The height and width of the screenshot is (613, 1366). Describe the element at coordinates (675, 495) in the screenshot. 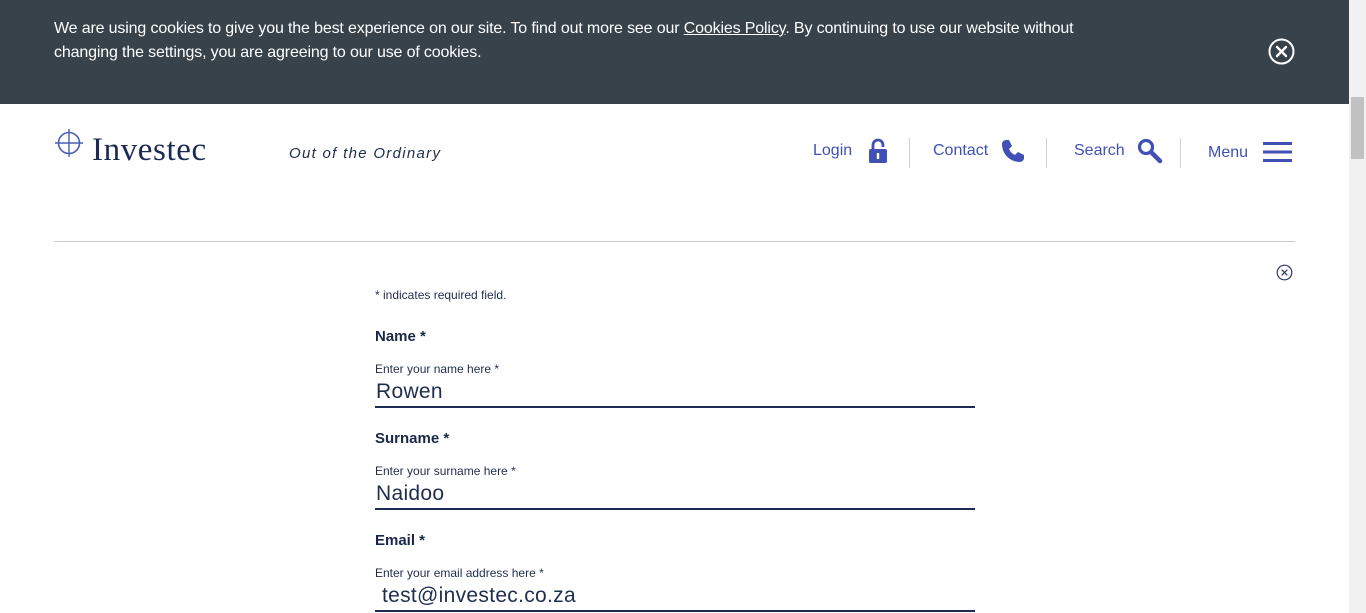

I see `surname-input` at that location.